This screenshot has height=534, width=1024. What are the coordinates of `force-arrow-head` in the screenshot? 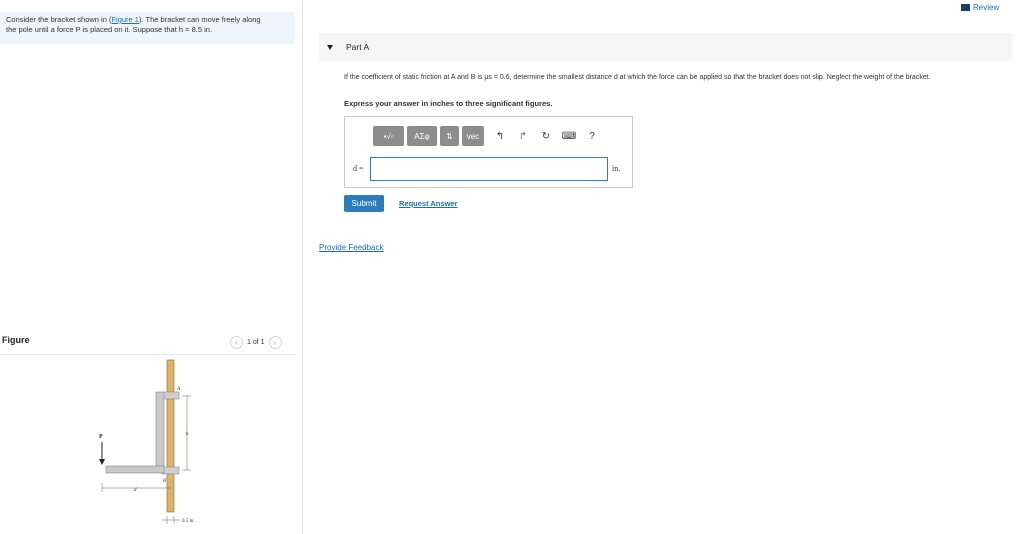 It's located at (102, 462).